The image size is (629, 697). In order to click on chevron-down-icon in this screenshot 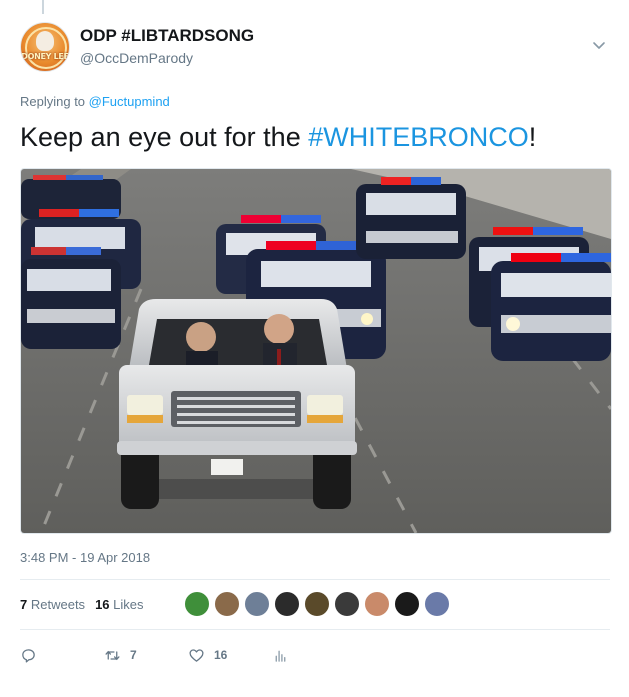, I will do `click(599, 45)`.